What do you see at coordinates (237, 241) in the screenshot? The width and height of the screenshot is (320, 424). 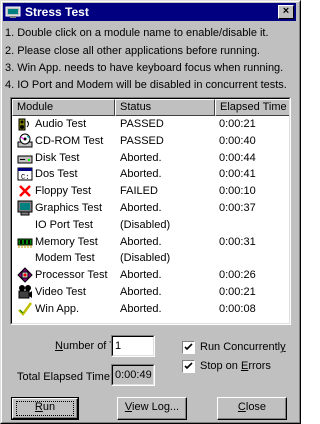 I see `module-elapsed-time: 0:00:31` at bounding box center [237, 241].